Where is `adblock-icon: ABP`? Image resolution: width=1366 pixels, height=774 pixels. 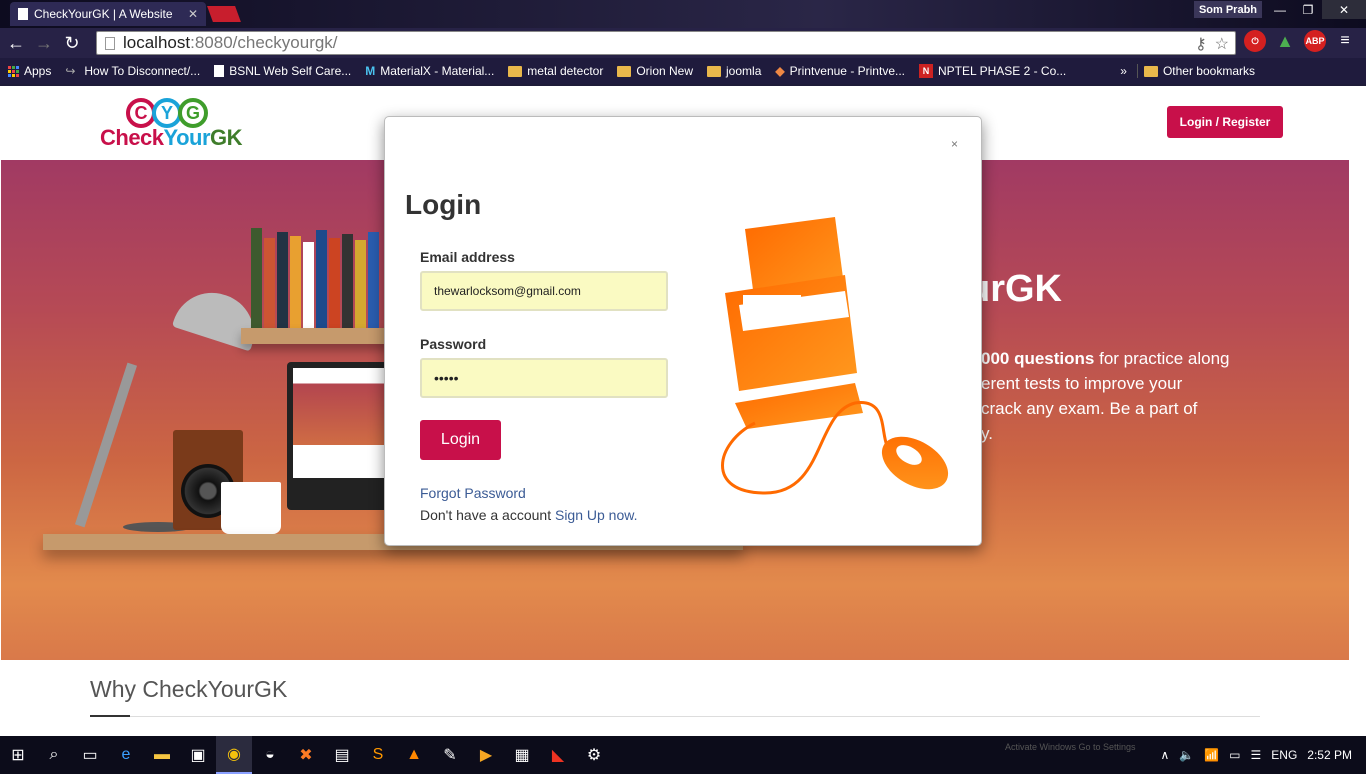
adblock-icon: ABP is located at coordinates (1315, 41).